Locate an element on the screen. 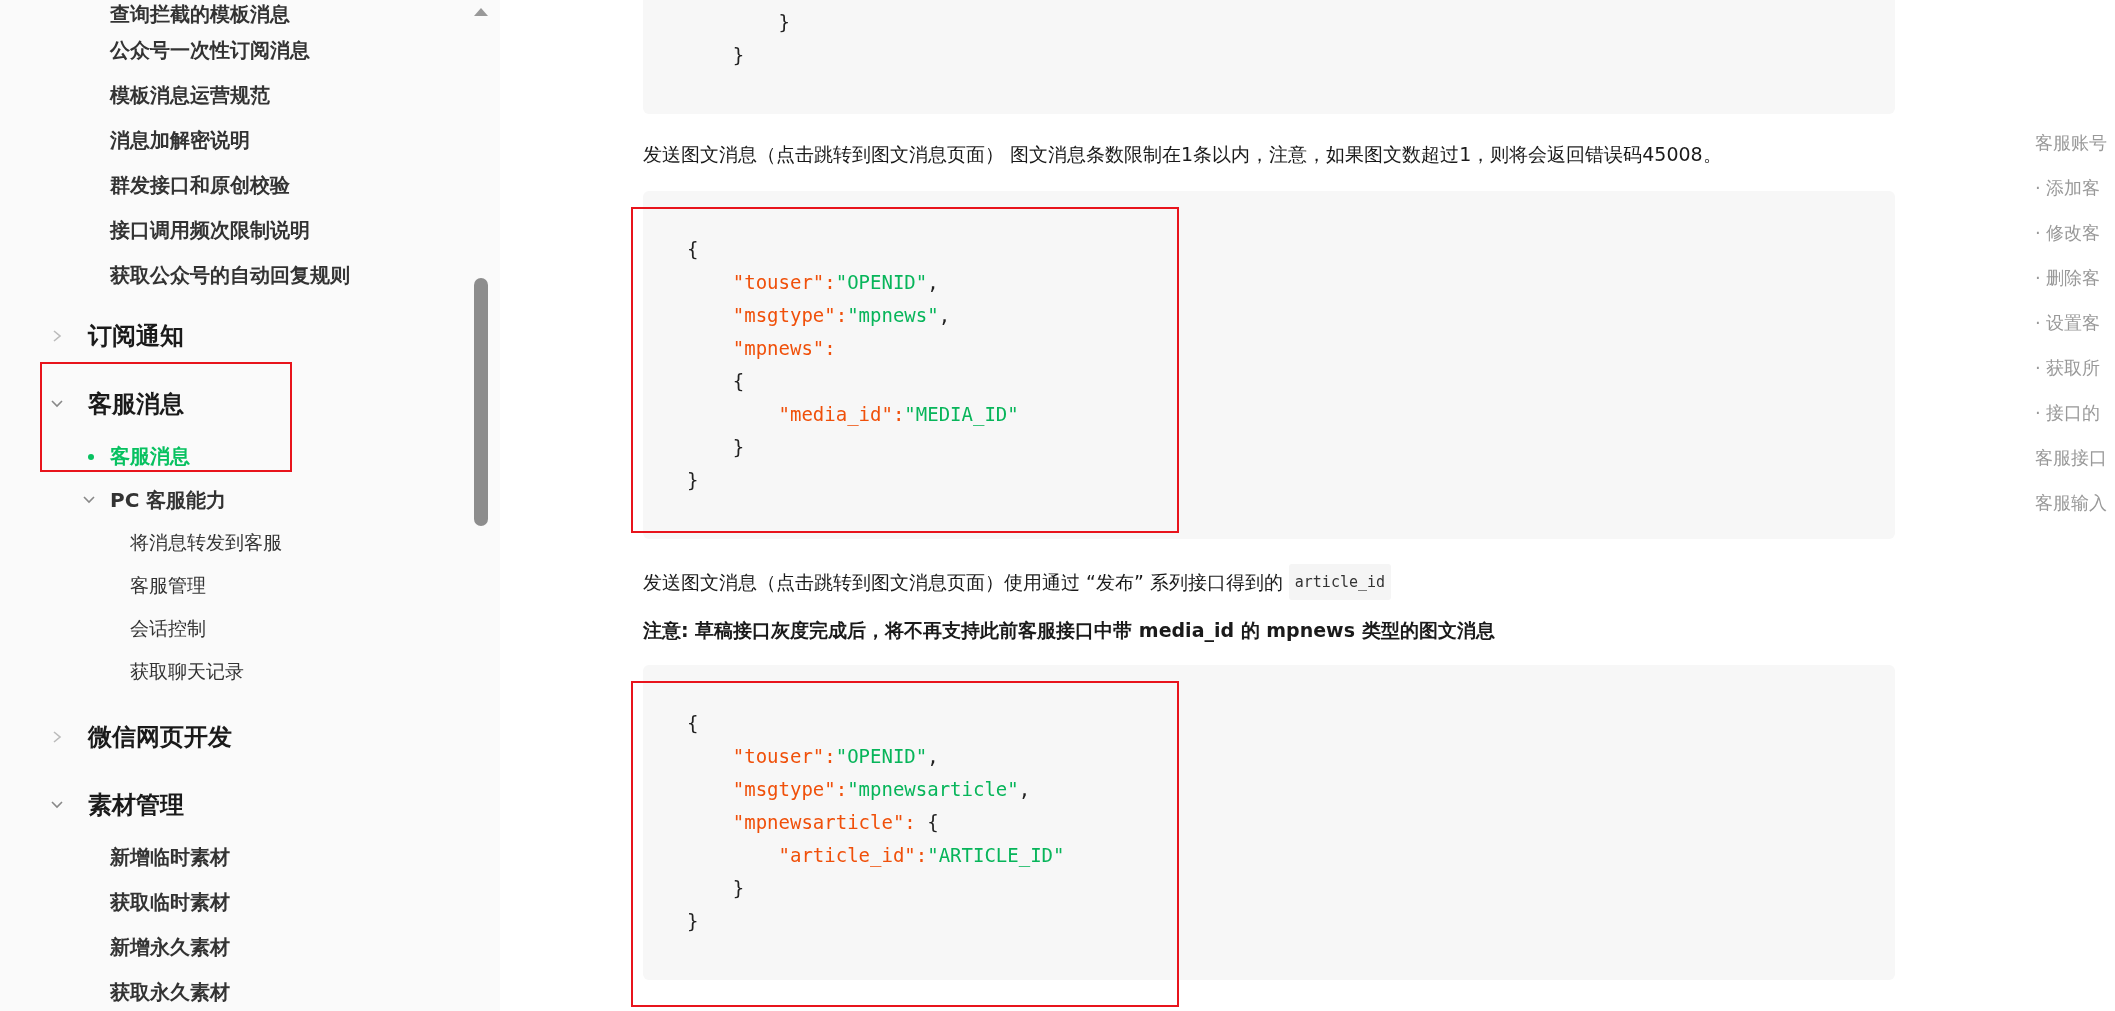 The image size is (2115, 1011). nav-item: 消息加解密说明 is located at coordinates (237, 140).